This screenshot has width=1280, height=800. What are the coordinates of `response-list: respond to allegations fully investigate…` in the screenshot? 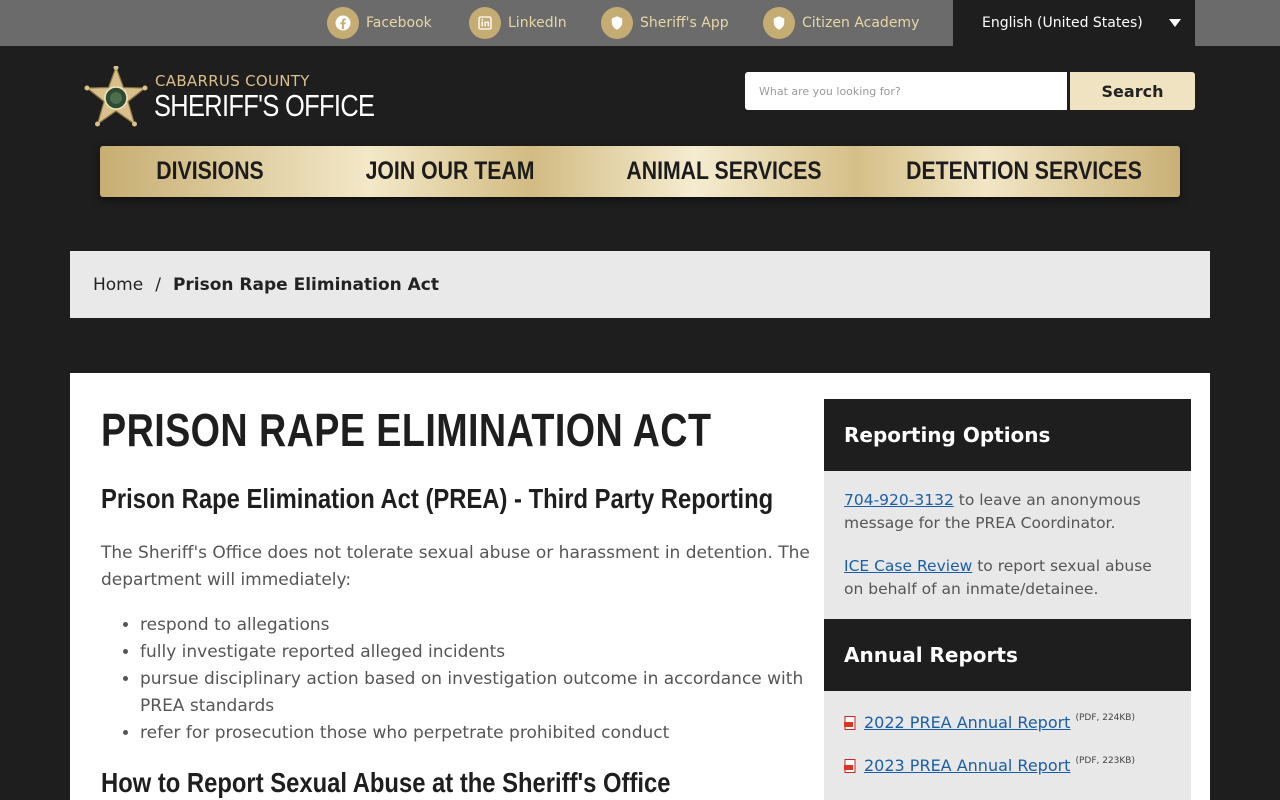 It's located at (480, 679).